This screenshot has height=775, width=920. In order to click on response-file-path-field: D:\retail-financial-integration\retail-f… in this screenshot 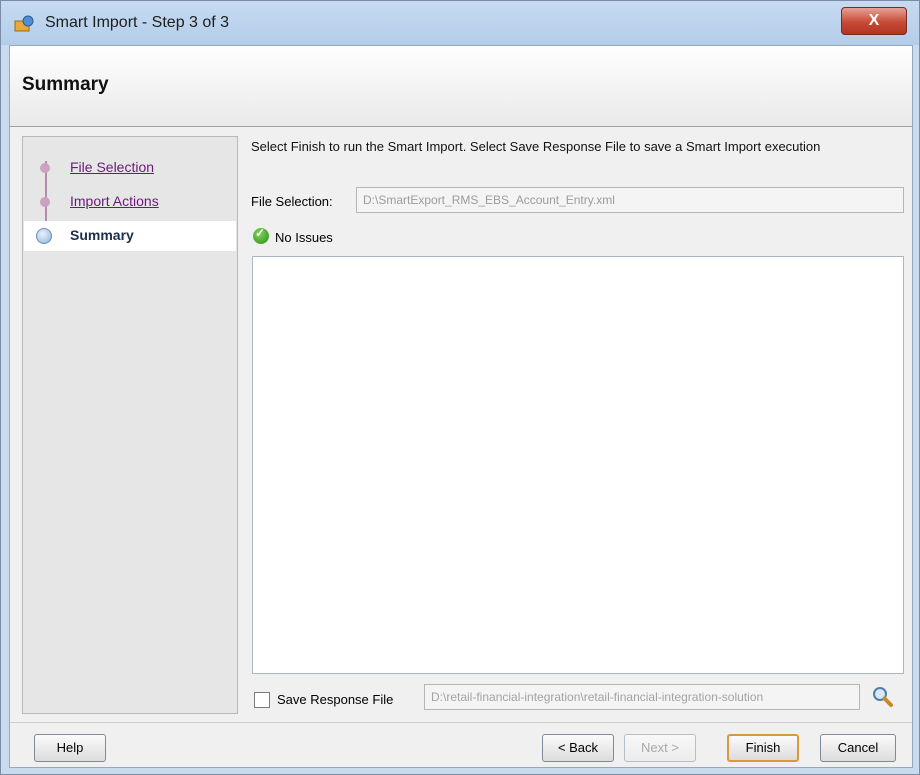, I will do `click(642, 697)`.